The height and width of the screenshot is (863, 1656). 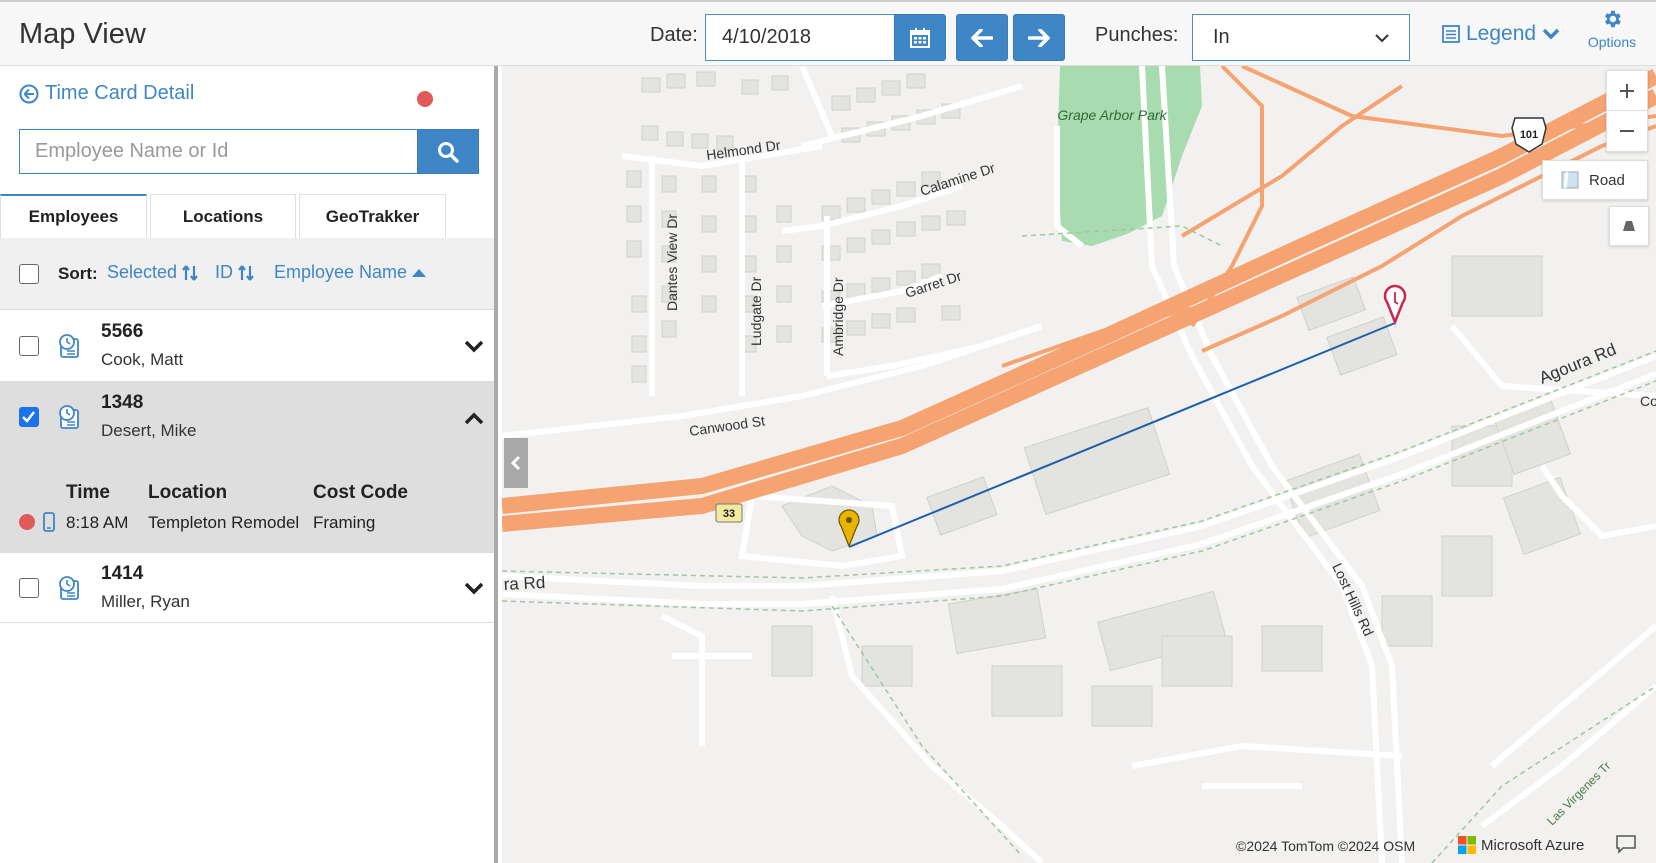 I want to click on tab-geotrakker: GeoTrakker, so click(x=372, y=216).